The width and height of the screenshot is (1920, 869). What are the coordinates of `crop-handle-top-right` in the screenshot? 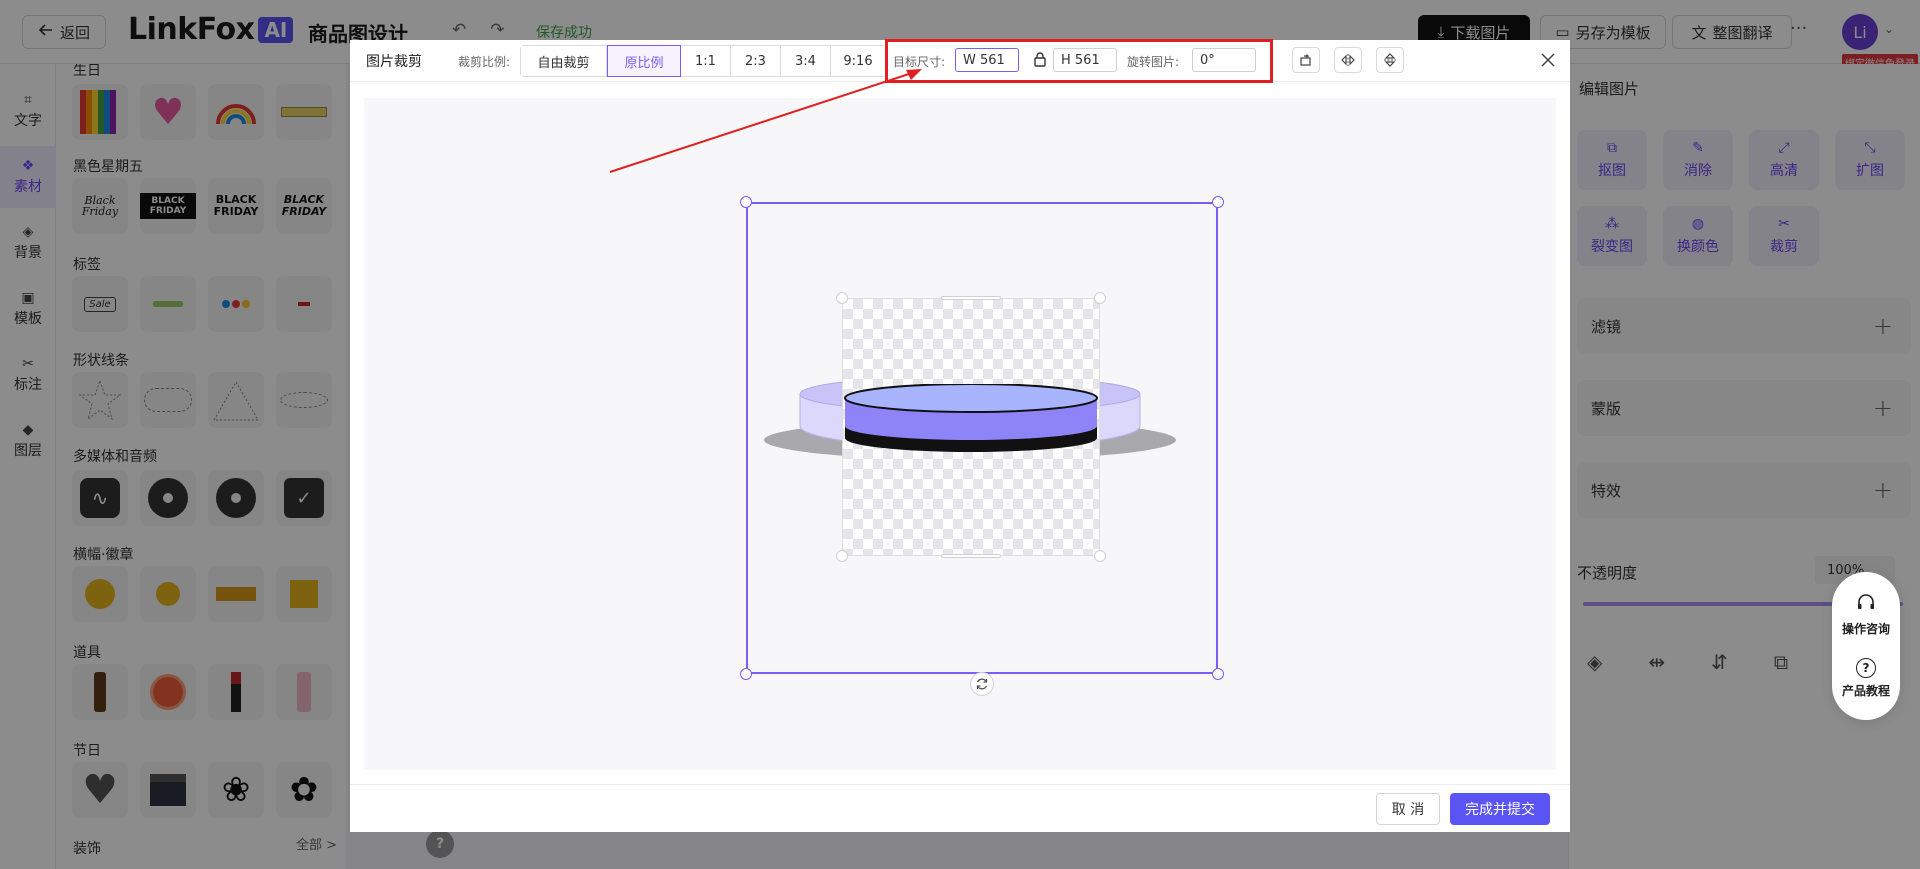 It's located at (1218, 202).